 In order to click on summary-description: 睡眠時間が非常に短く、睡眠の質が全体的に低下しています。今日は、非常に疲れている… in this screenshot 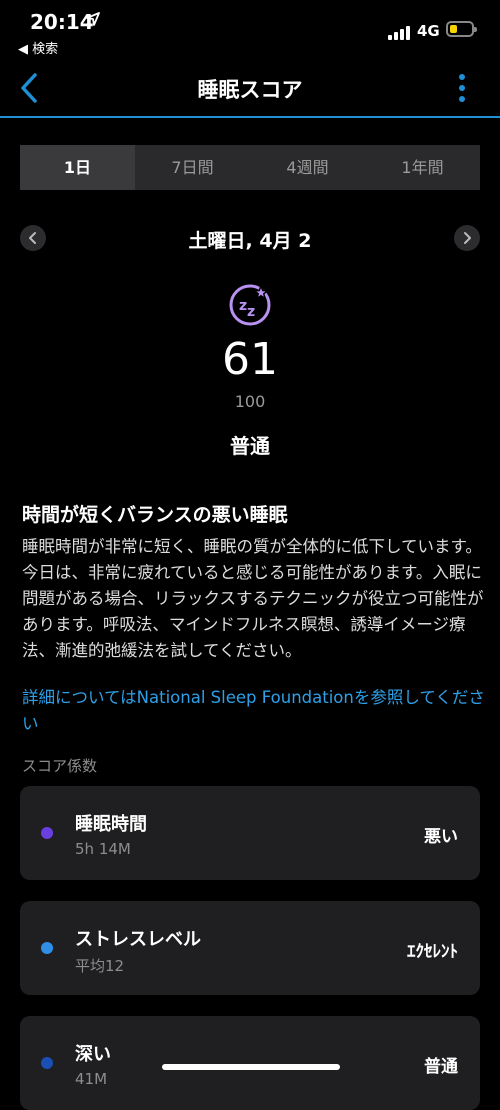, I will do `click(253, 598)`.